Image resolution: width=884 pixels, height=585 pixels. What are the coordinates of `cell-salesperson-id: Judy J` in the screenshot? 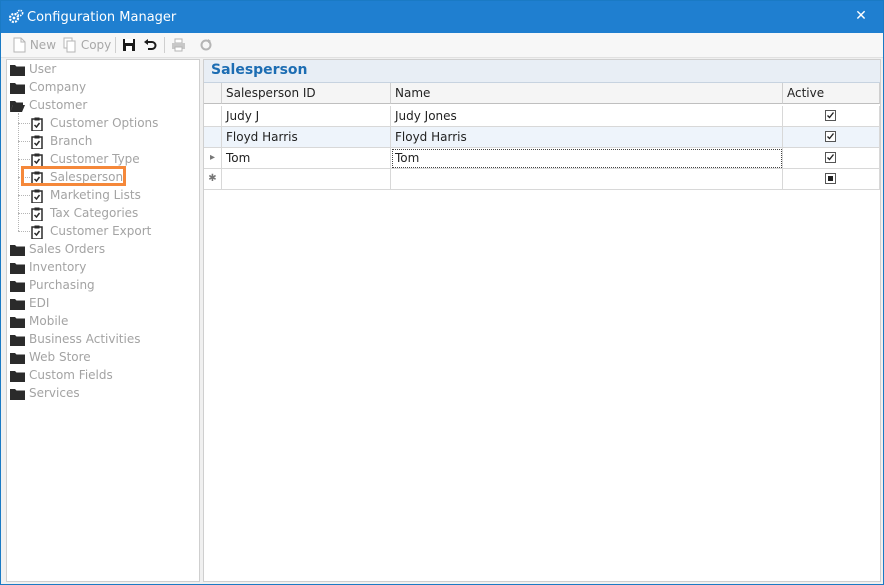 It's located at (306, 116).